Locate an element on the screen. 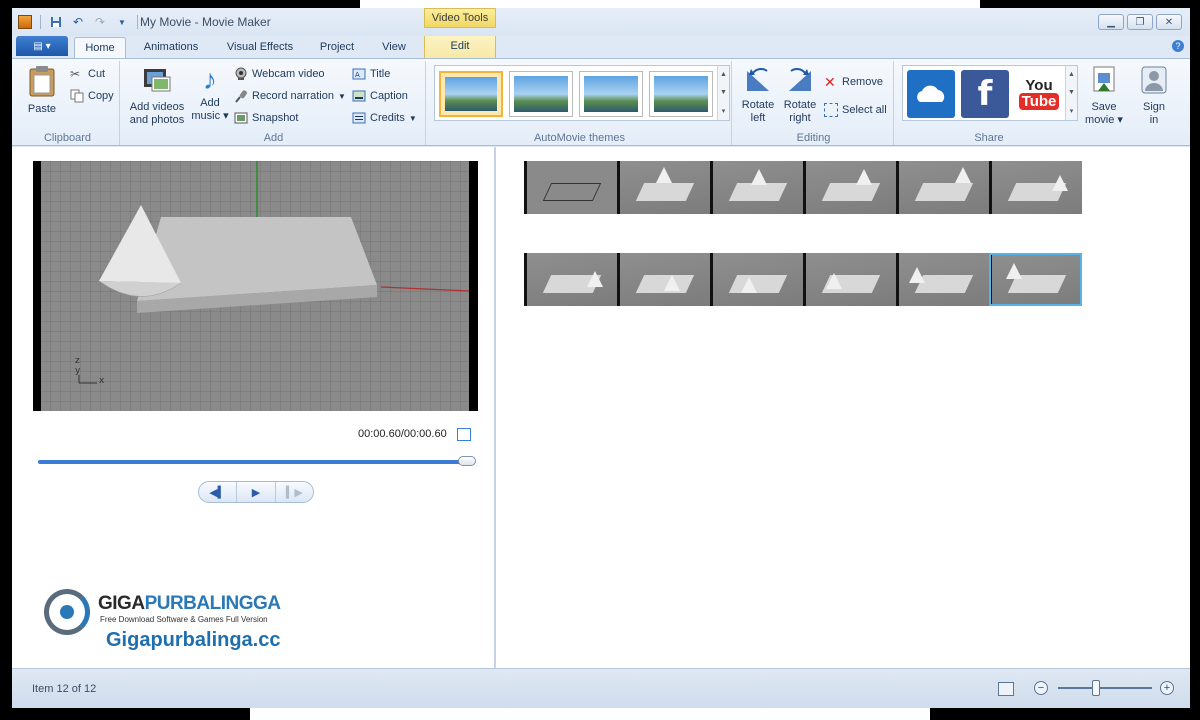 The image size is (1200, 720). youtube-icon: You Tube is located at coordinates (1039, 94).